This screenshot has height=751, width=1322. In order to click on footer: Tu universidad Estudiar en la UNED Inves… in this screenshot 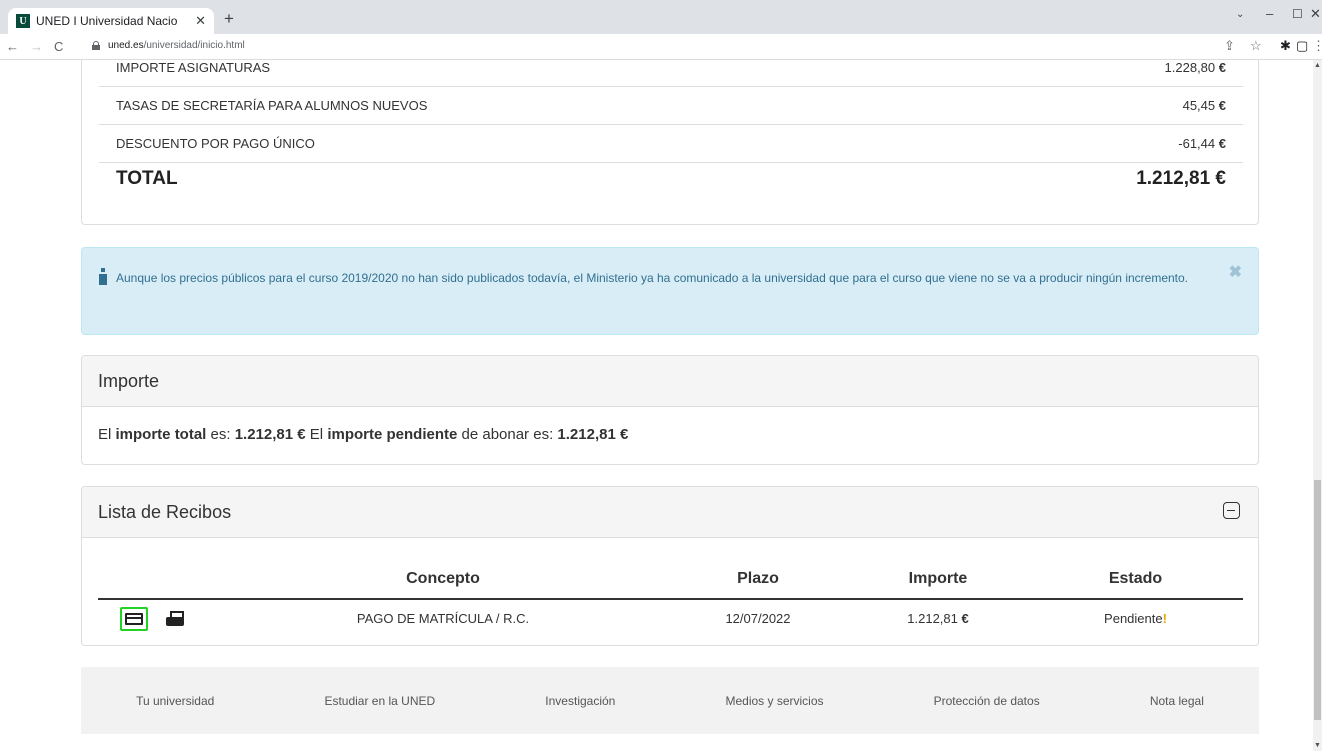, I will do `click(670, 700)`.